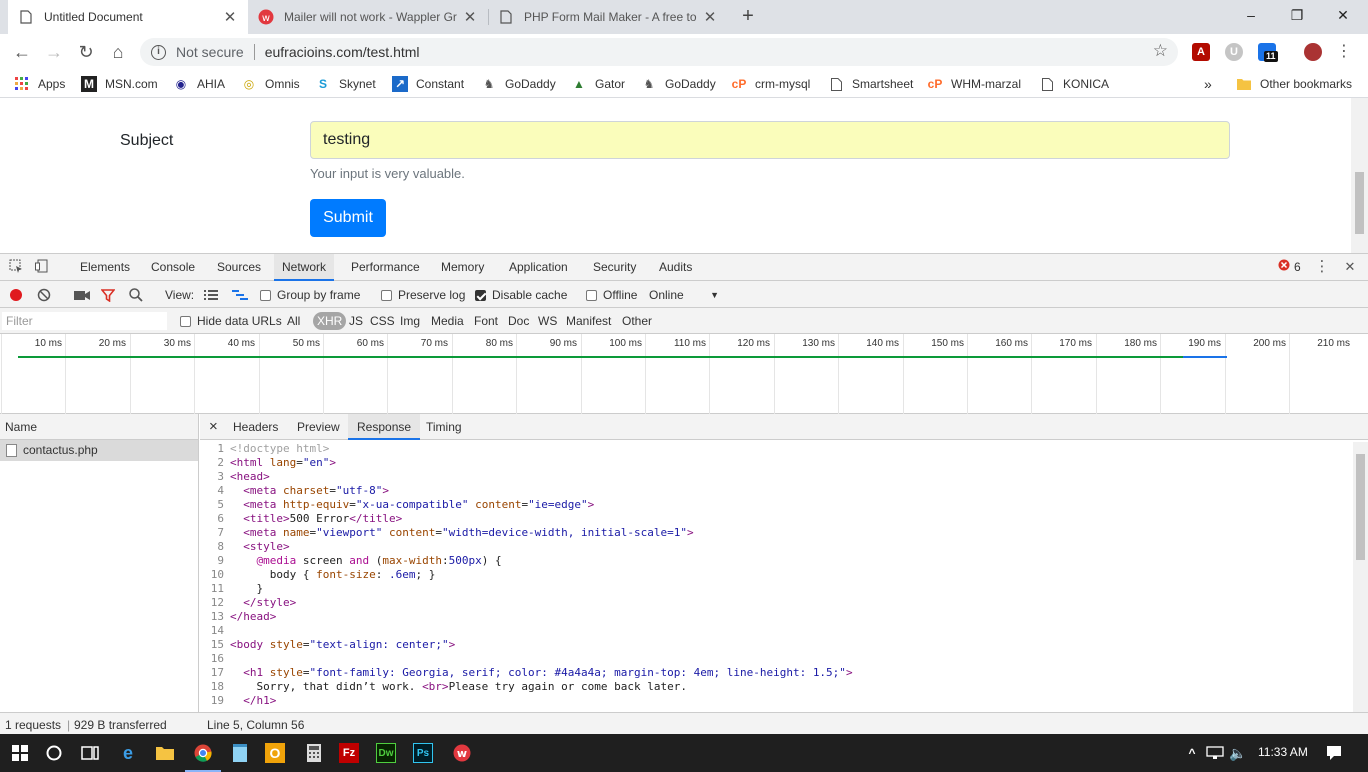  I want to click on group-by-frame-checkbox: Group by frame, so click(310, 295).